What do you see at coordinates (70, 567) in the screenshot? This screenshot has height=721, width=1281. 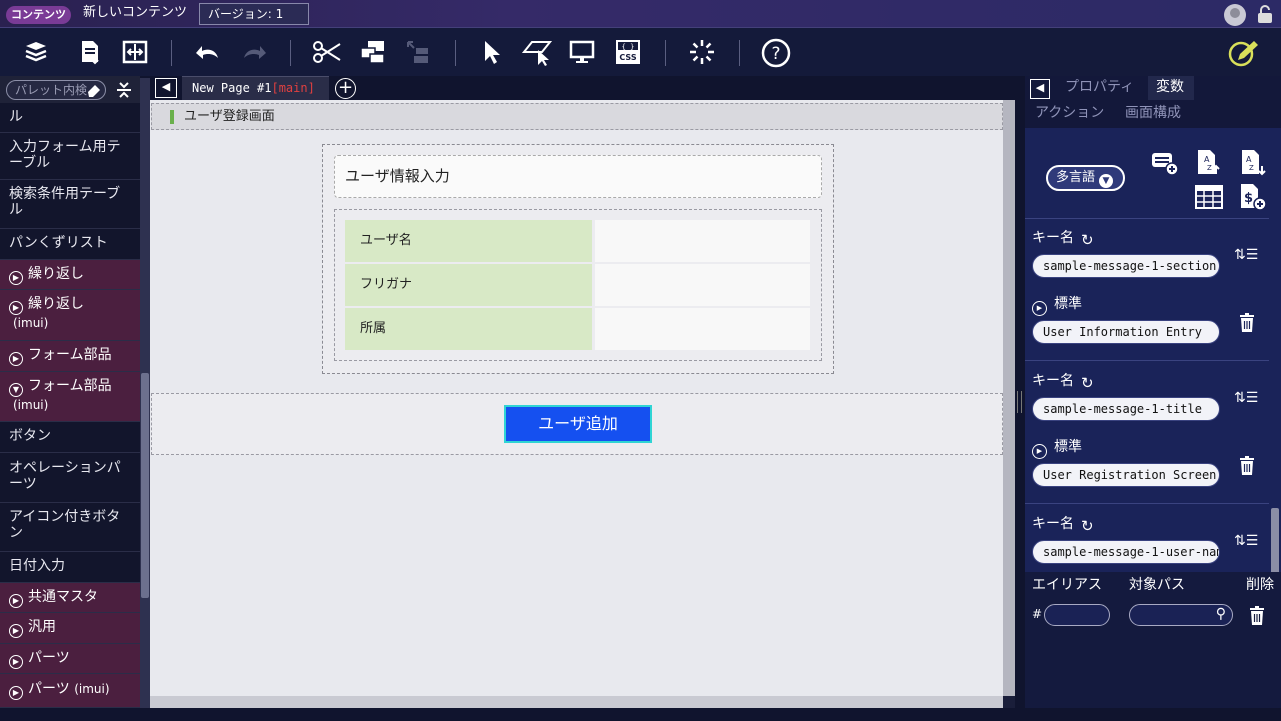 I see `palette-item: 日付入力` at bounding box center [70, 567].